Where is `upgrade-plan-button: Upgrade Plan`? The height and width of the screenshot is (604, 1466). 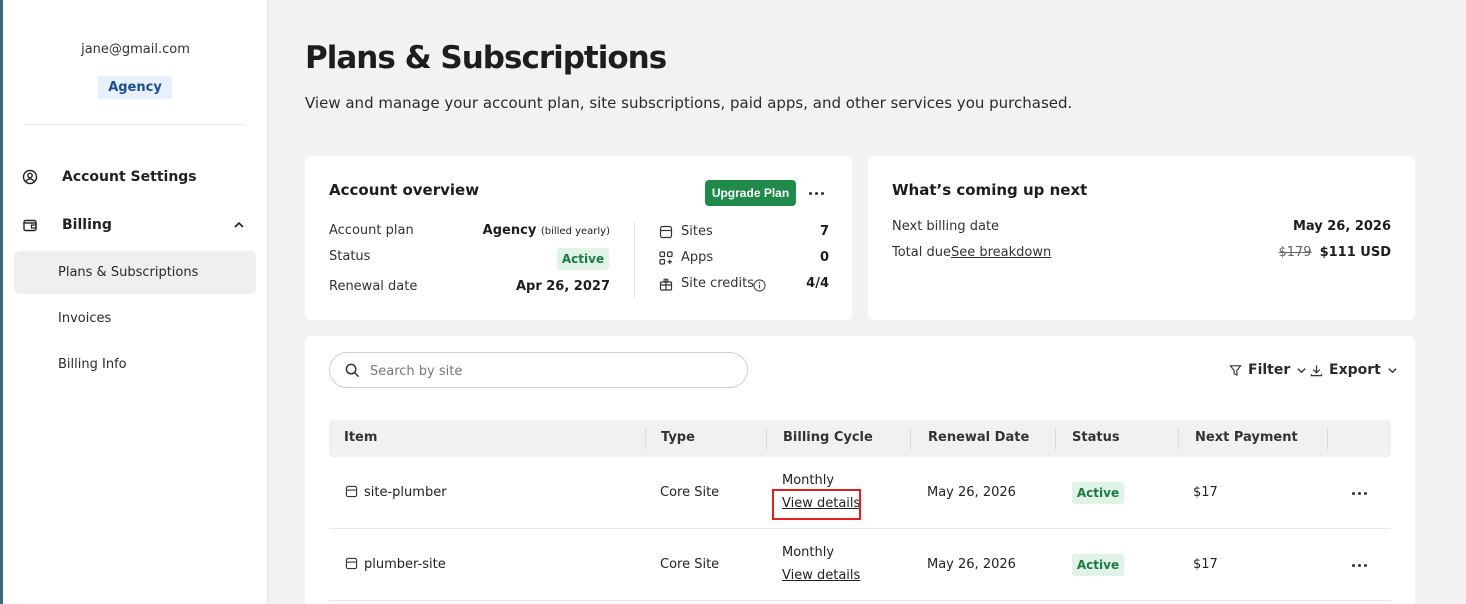
upgrade-plan-button: Upgrade Plan is located at coordinates (750, 193).